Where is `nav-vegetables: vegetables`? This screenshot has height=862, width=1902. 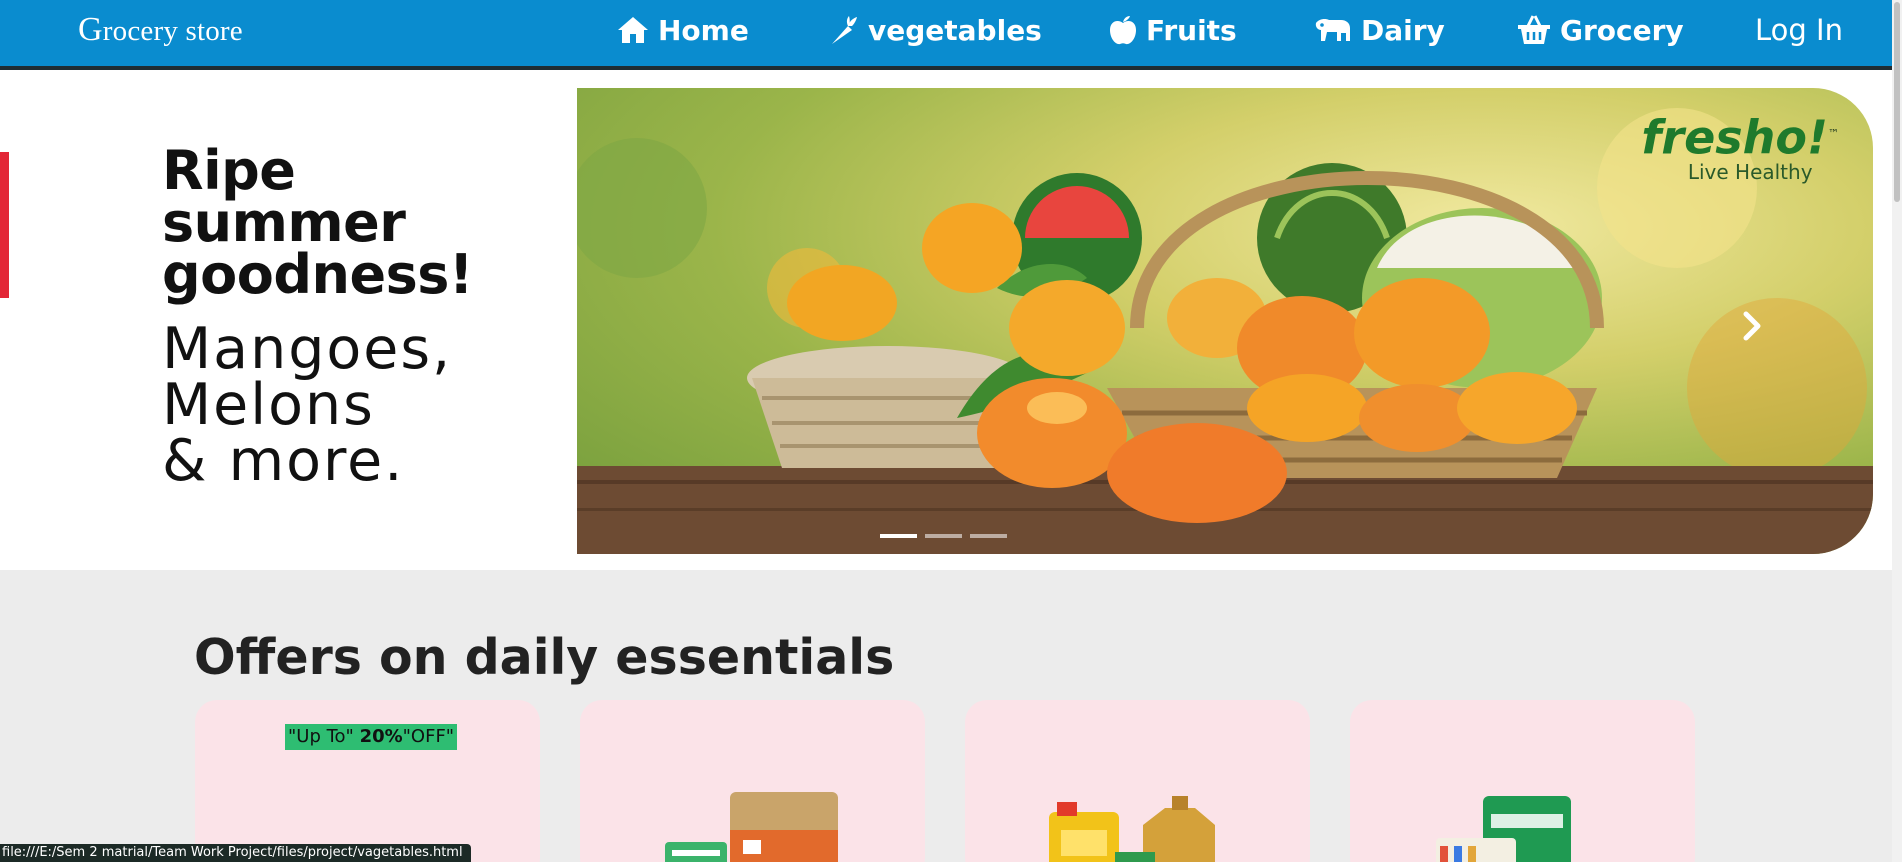
nav-vegetables: vegetables is located at coordinates (935, 30).